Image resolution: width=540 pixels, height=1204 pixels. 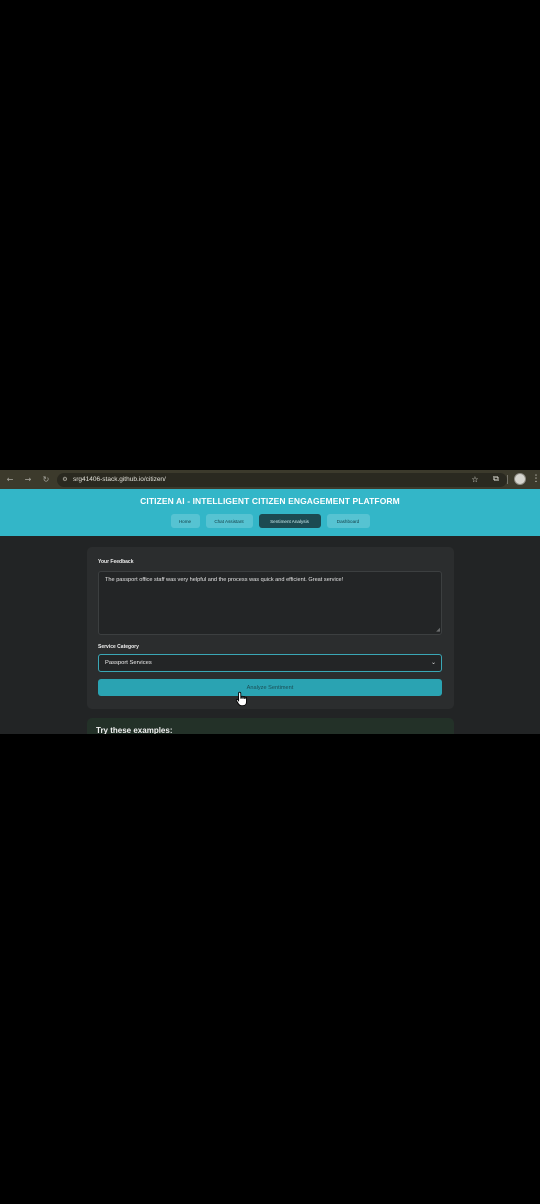 What do you see at coordinates (118, 647) in the screenshot?
I see `category-label: Service Category` at bounding box center [118, 647].